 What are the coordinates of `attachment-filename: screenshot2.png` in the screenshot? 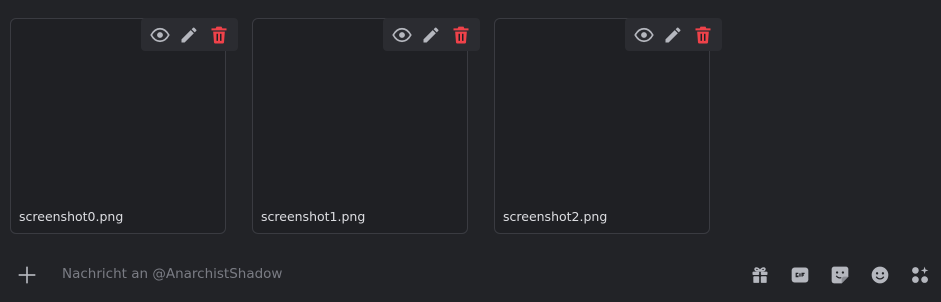 It's located at (555, 216).